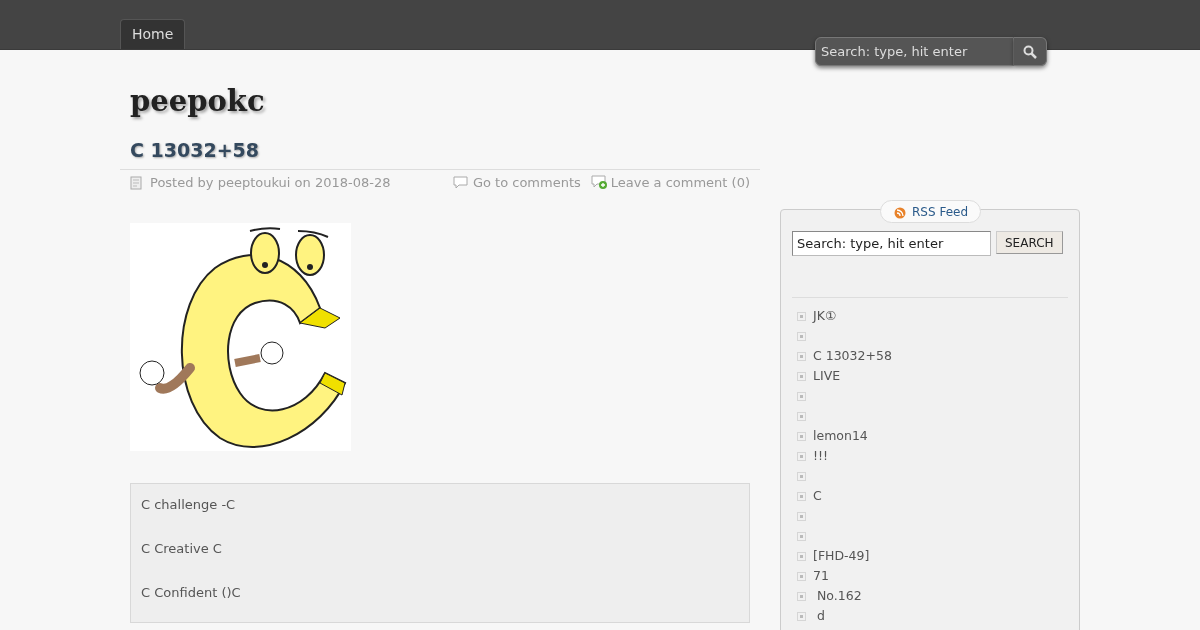 The width and height of the screenshot is (1200, 630). What do you see at coordinates (136, 182) in the screenshot?
I see `document-icon` at bounding box center [136, 182].